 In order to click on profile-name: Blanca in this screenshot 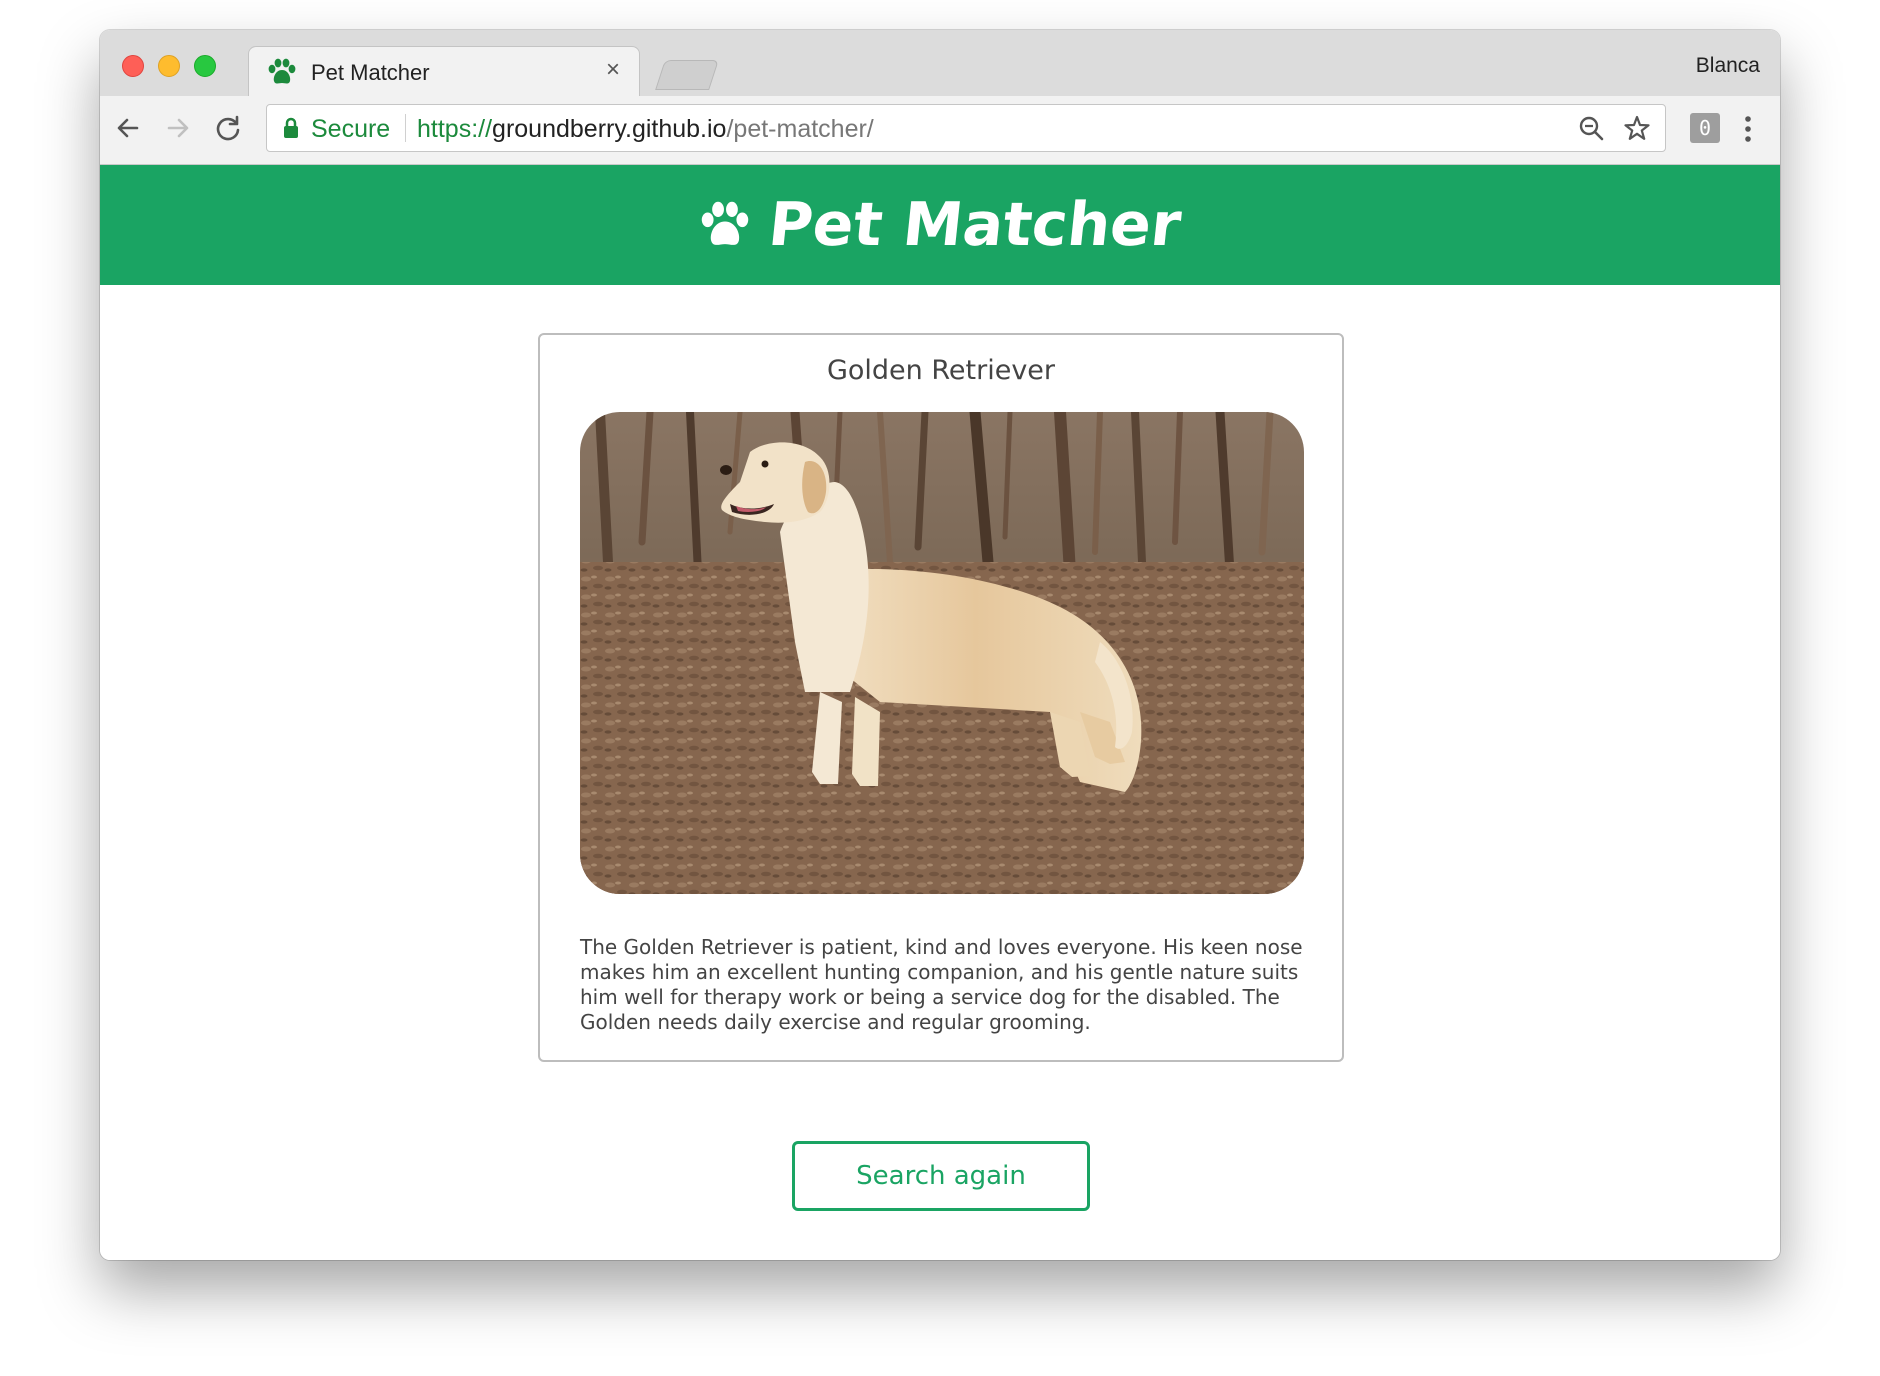, I will do `click(1728, 66)`.